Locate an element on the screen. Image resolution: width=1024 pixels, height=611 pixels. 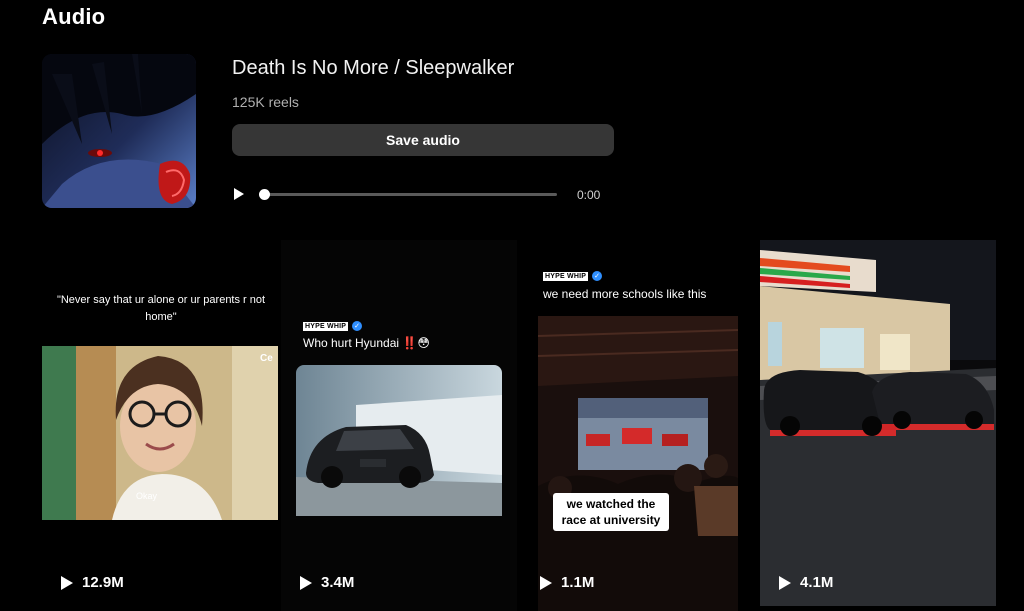
cover-artwork is located at coordinates (119, 131).